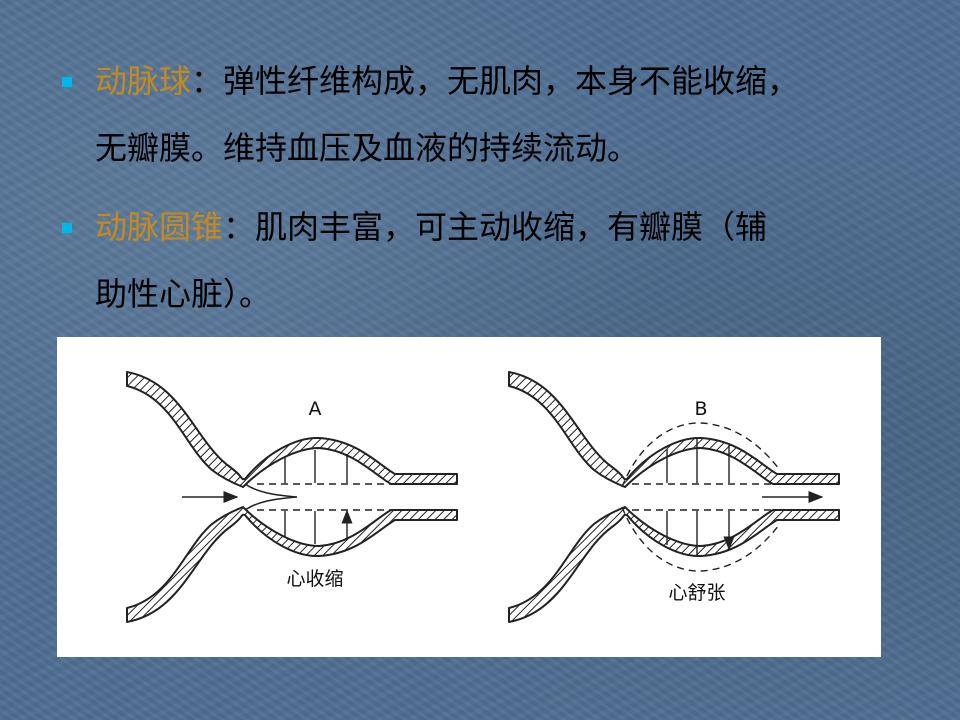 Image resolution: width=960 pixels, height=720 pixels. I want to click on bullet-line-2: 无瓣膜。维持血压及血液的持续流动。, so click(367, 148).